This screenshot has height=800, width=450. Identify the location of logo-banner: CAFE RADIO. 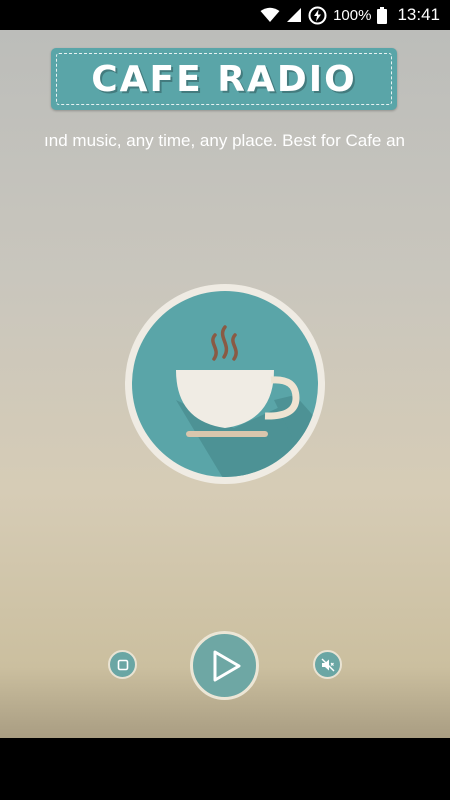
(224, 79).